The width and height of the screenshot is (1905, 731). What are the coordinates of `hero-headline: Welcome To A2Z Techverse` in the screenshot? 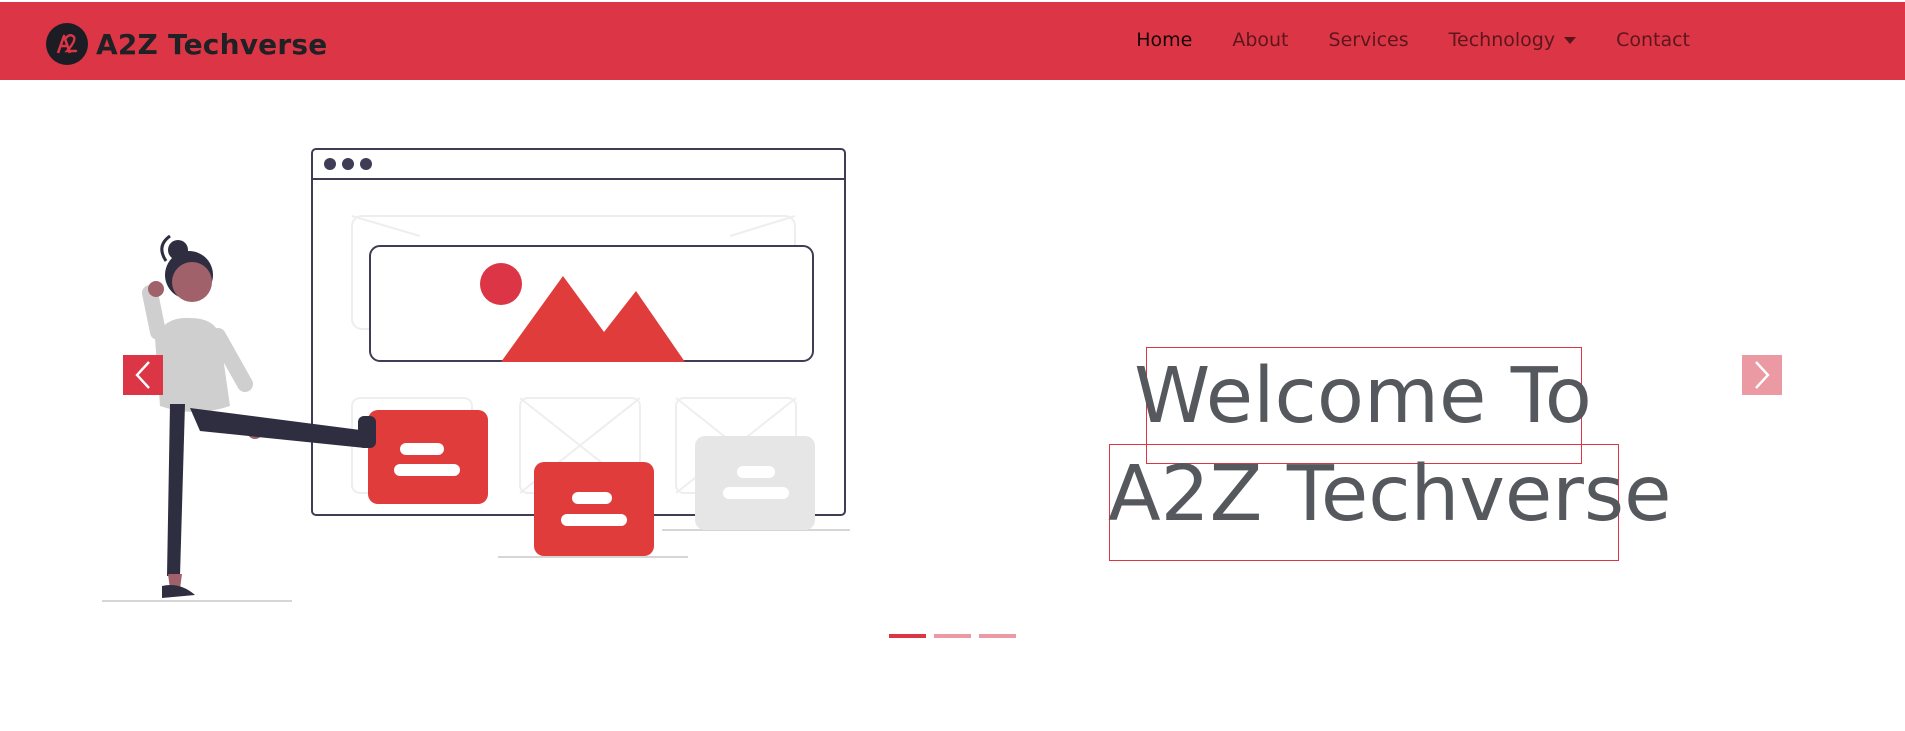 It's located at (1390, 446).